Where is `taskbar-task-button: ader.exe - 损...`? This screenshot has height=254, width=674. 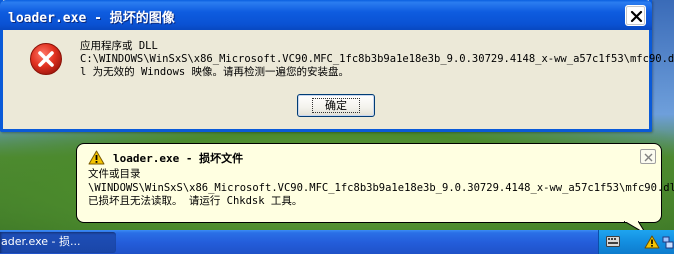
taskbar-task-button: ader.exe - 损... is located at coordinates (58, 242).